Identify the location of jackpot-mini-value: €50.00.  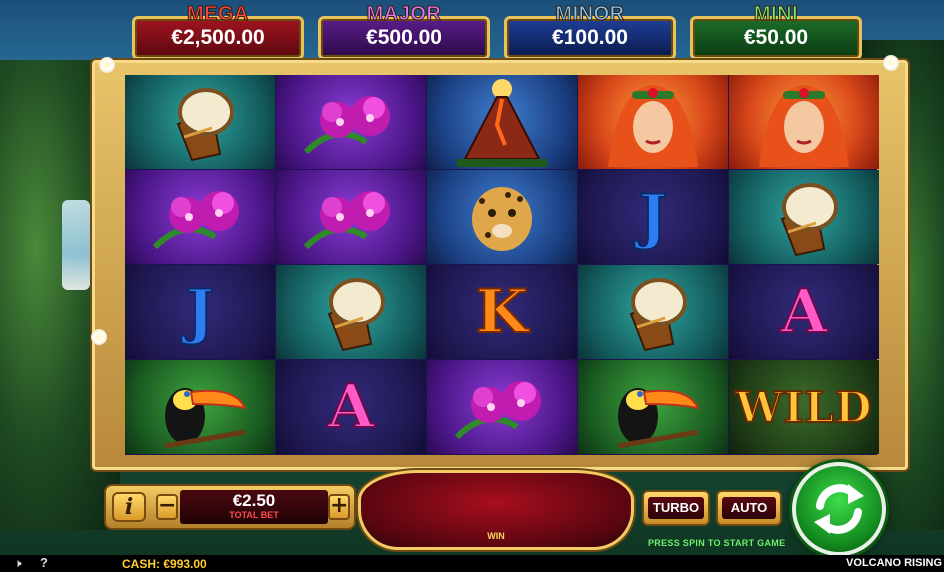
(776, 37).